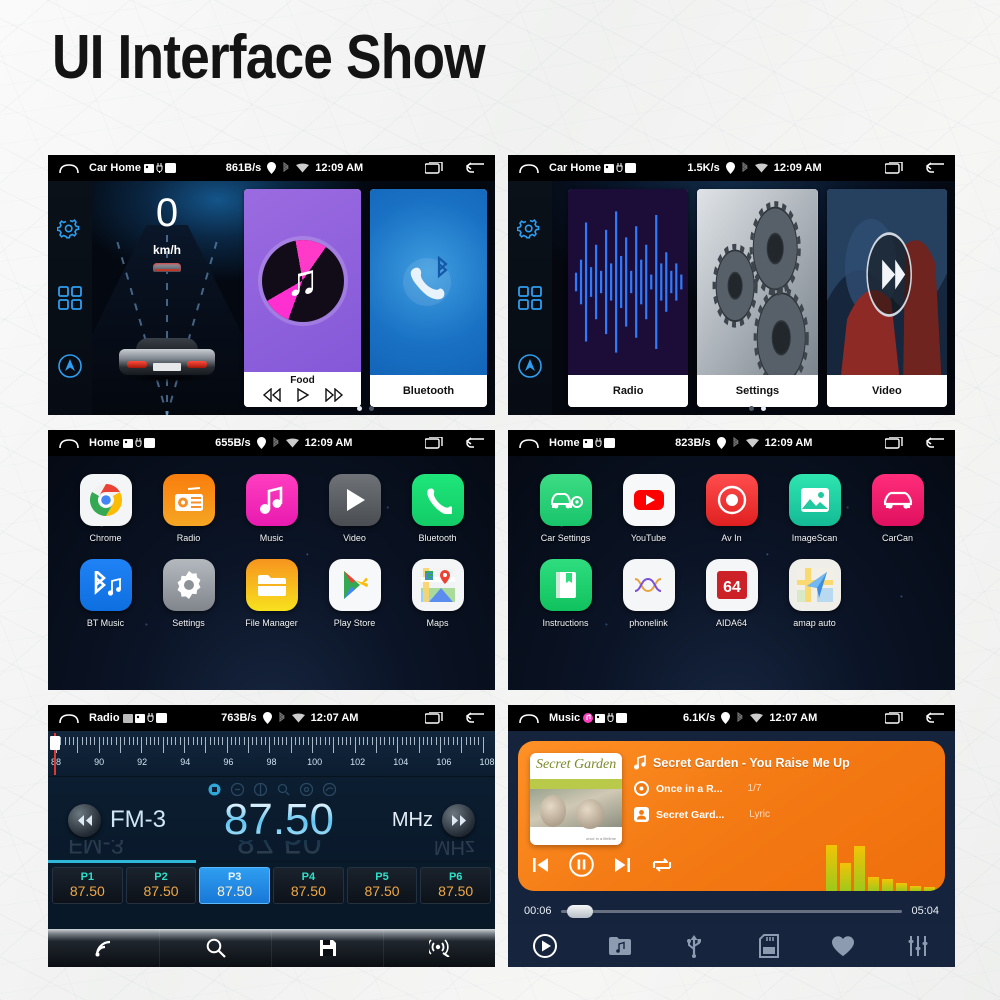 This screenshot has width=1000, height=1000. What do you see at coordinates (302, 298) in the screenshot?
I see `card-music: ♫ Food` at bounding box center [302, 298].